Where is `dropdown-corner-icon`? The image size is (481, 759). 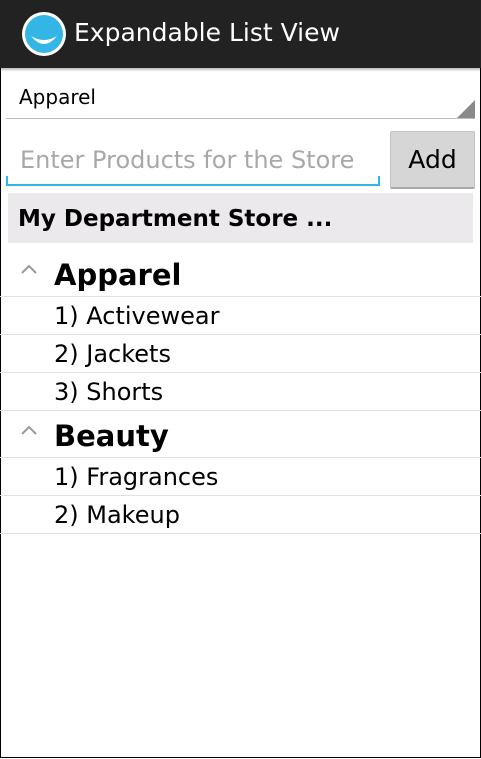 dropdown-corner-icon is located at coordinates (466, 109).